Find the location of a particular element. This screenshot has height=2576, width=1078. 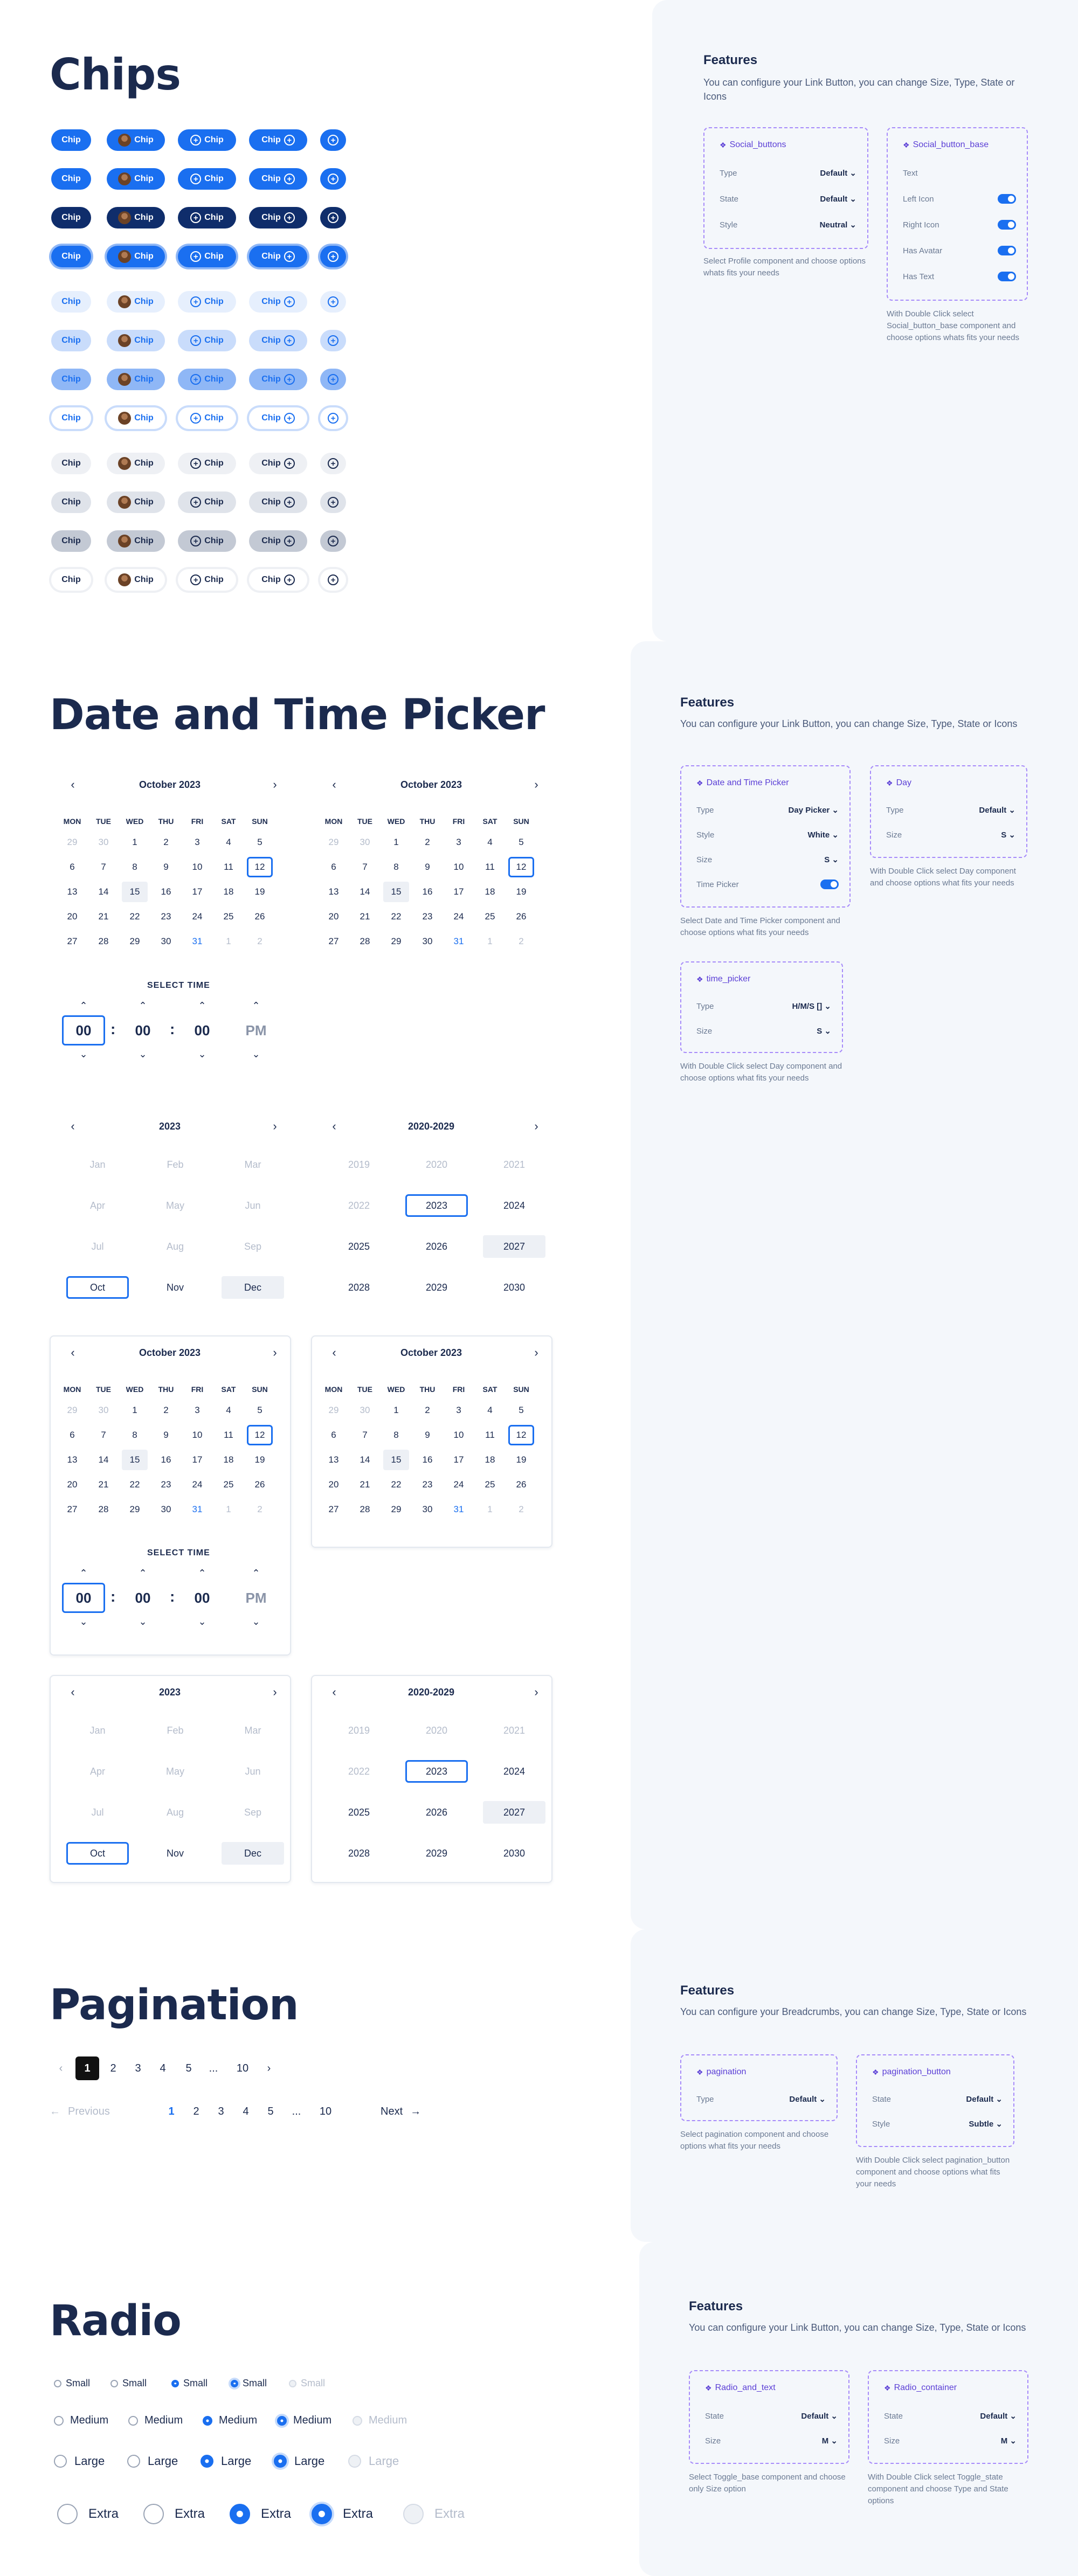

property-row: Size S ⌄ is located at coordinates (767, 860).